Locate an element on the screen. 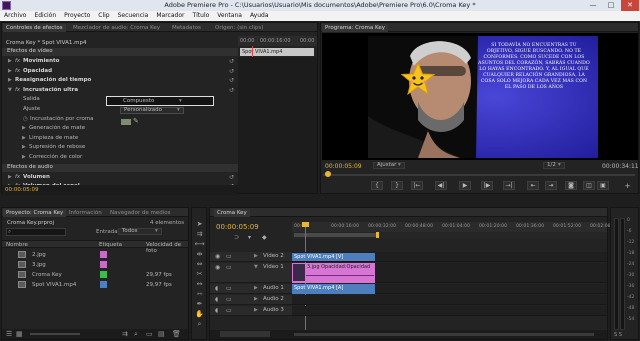  tab-program: Programa: Croma Key is located at coordinates (355, 28).